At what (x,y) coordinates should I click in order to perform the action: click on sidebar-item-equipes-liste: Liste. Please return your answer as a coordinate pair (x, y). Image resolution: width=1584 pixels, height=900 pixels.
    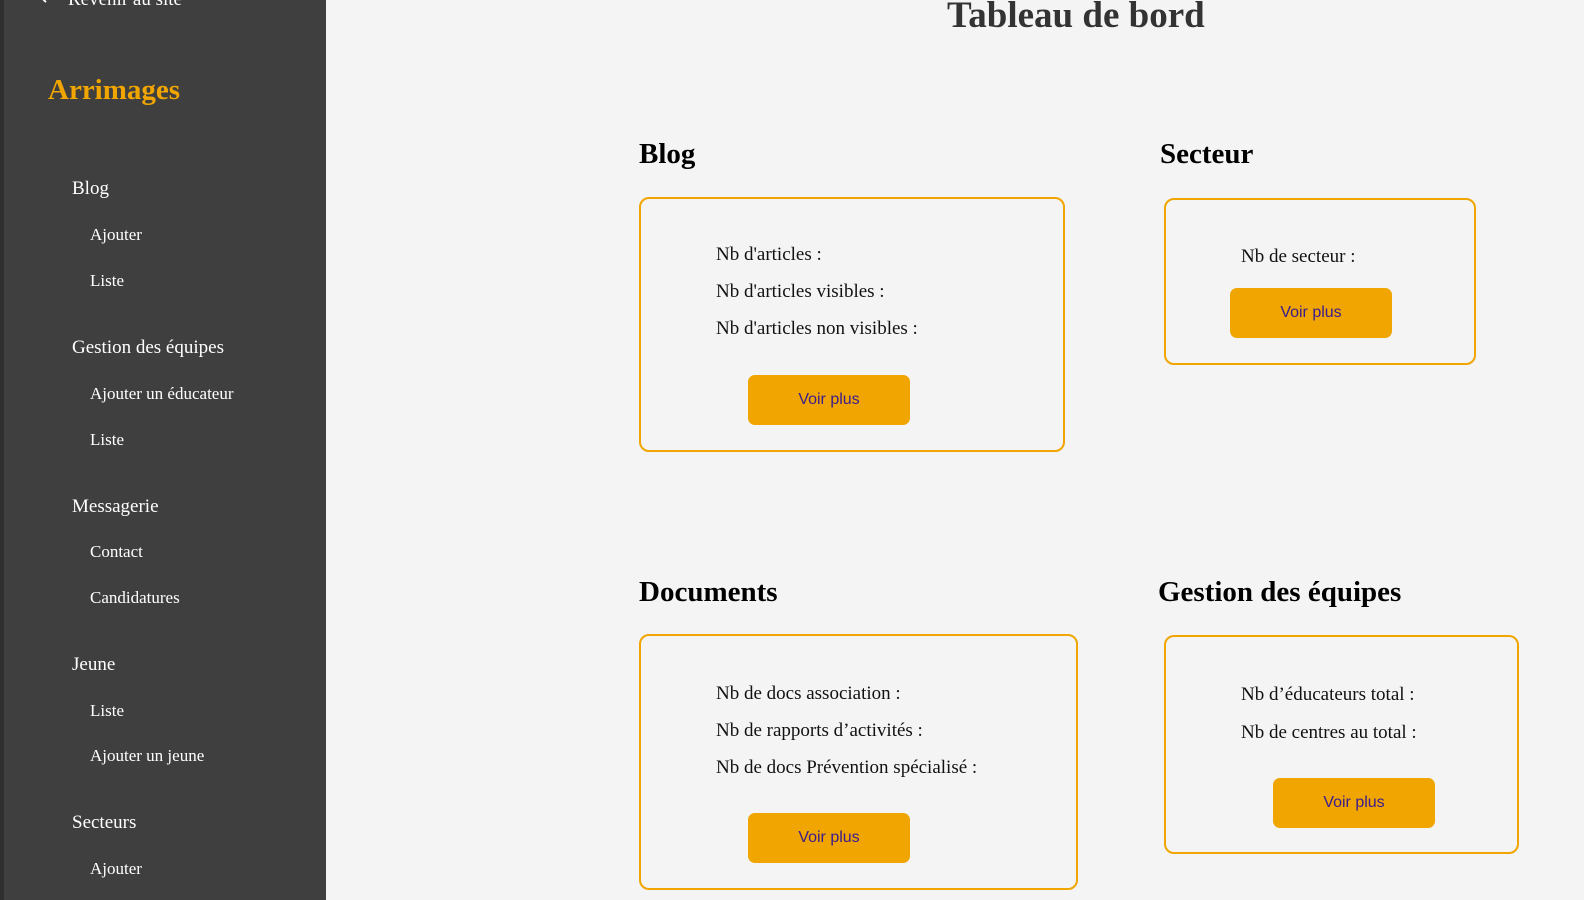
    Looking at the image, I should click on (107, 440).